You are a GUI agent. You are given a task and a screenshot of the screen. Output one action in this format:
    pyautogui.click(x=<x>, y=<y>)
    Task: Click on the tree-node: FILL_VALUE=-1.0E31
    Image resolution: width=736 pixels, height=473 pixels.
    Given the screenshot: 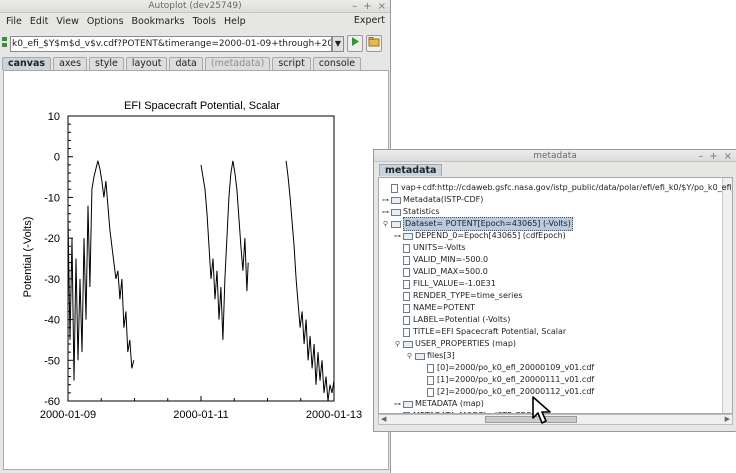 What is the action you would take?
    pyautogui.click(x=445, y=284)
    